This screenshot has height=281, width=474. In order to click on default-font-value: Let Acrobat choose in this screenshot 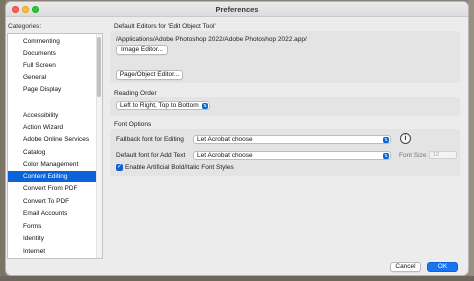, I will do `click(225, 155)`.